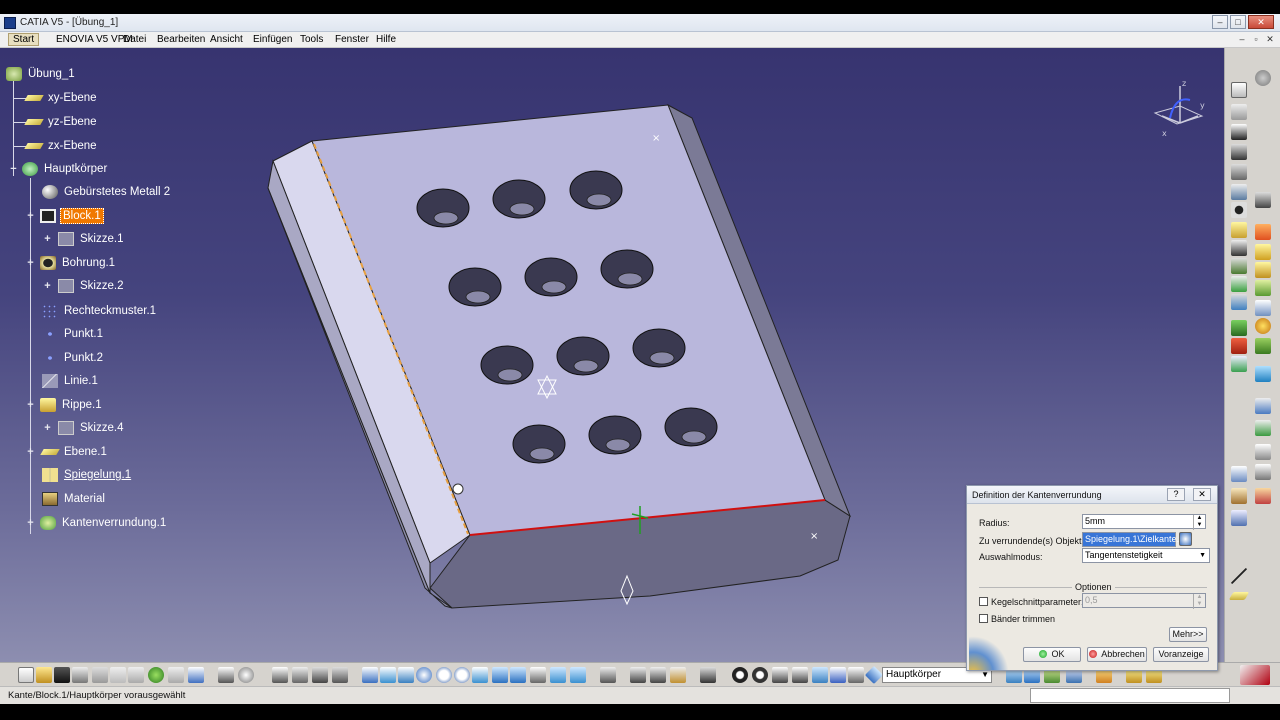  Describe the element at coordinates (1242, 39) in the screenshot. I see `doc-minimize-button: –` at that location.